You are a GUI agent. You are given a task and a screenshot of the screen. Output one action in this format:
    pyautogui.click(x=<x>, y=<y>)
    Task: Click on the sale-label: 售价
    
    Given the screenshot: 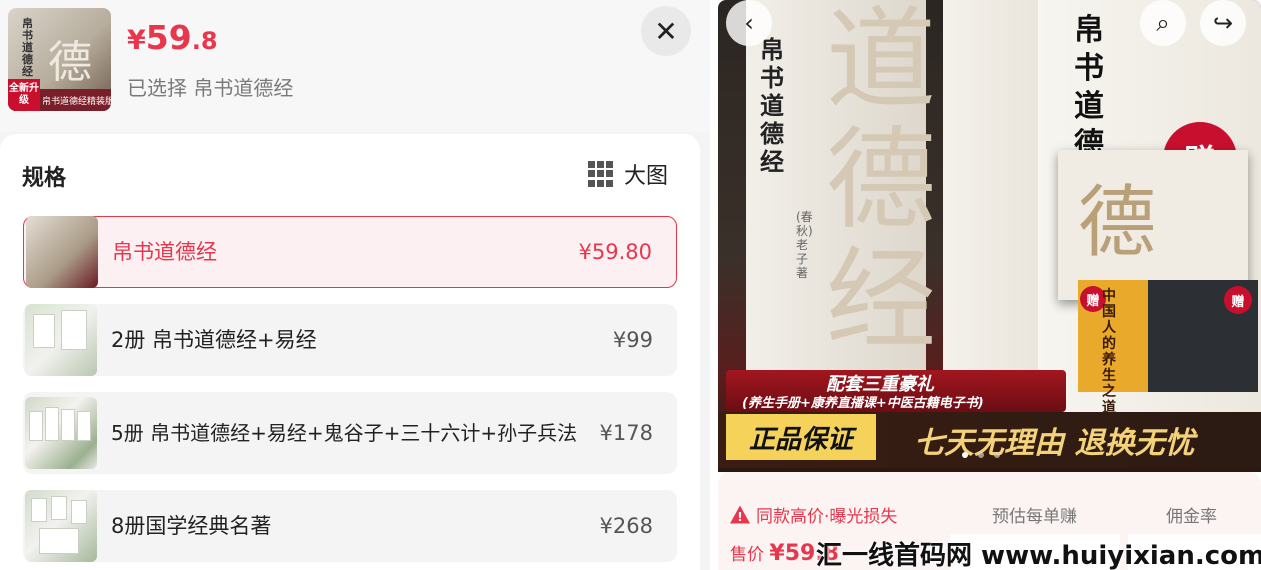 What is the action you would take?
    pyautogui.click(x=747, y=555)
    